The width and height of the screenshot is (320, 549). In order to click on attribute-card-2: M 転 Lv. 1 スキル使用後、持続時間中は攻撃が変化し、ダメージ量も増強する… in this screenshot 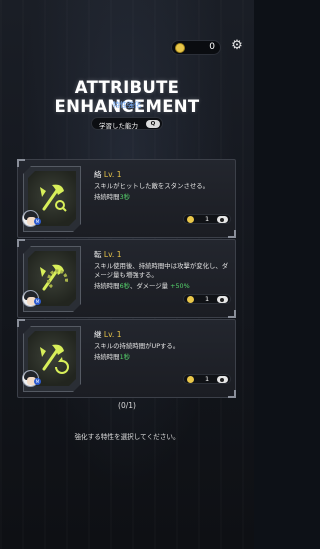, I will do `click(126, 278)`.